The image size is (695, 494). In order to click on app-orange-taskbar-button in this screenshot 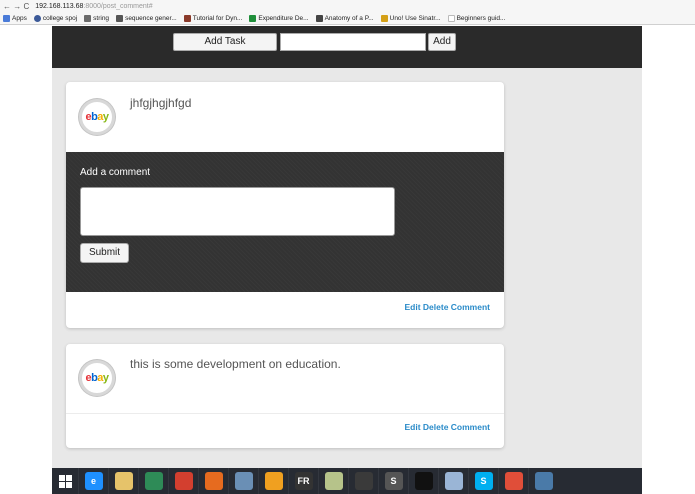, I will do `click(273, 481)`.